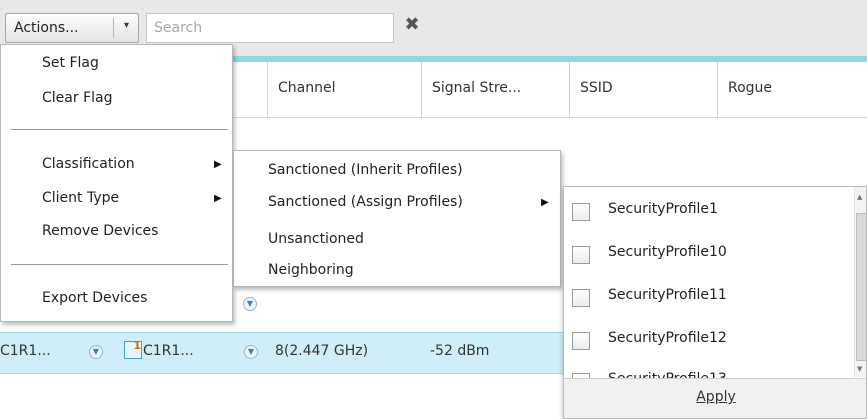 The width and height of the screenshot is (867, 419). Describe the element at coordinates (113, 28) in the screenshot. I see `actions-button-divider` at that location.